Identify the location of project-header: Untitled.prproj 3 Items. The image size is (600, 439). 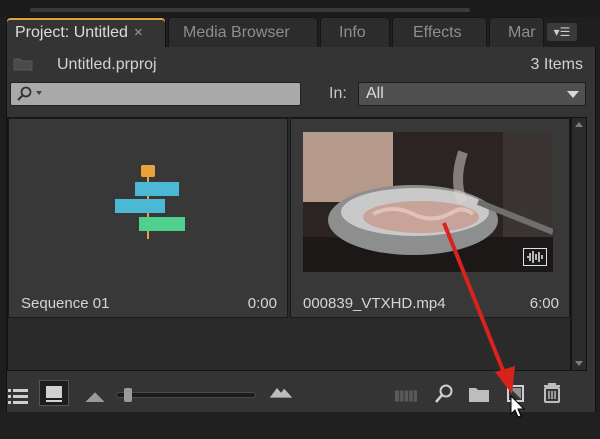
(301, 64).